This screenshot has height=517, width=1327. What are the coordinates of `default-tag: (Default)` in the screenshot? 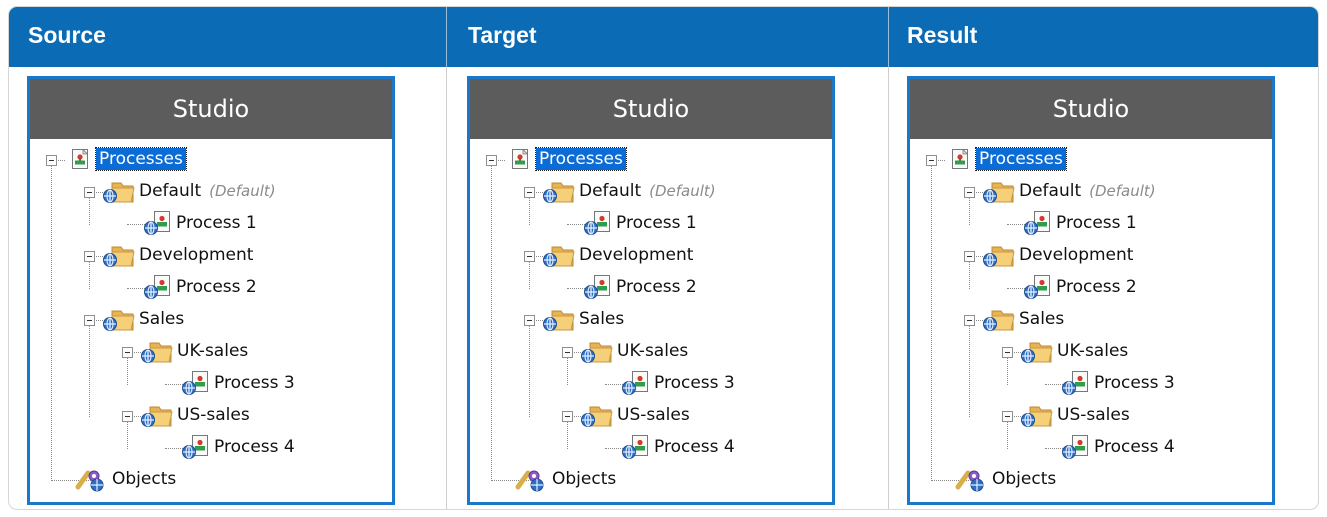 It's located at (1122, 191).